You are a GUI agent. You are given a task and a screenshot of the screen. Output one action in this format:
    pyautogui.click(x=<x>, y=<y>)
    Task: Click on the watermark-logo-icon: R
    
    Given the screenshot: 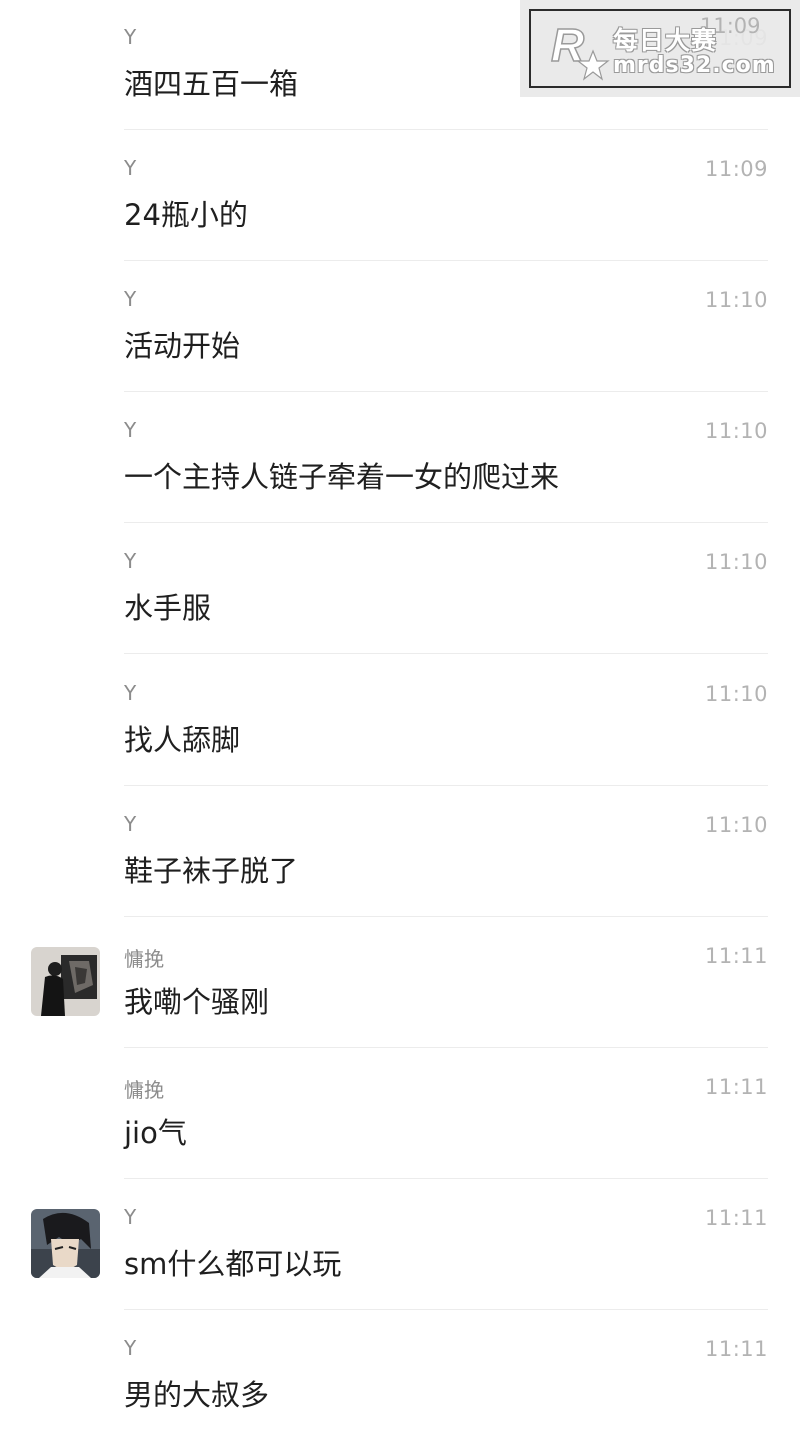 What is the action you would take?
    pyautogui.click(x=580, y=49)
    